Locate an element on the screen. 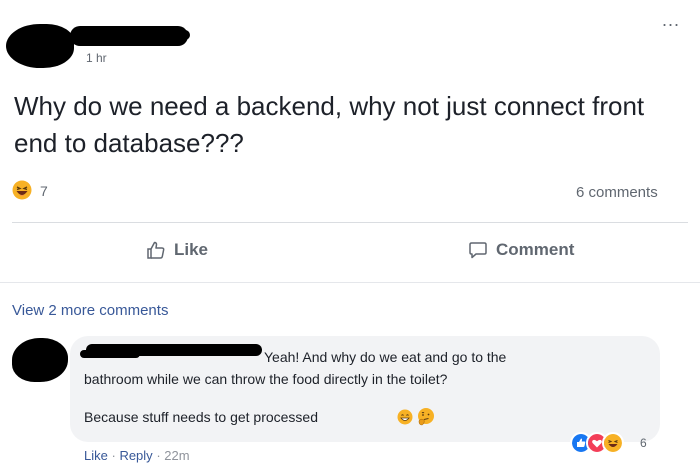 This screenshot has width=700, height=466. view-more-comments-link: View 2 more comments is located at coordinates (90, 310).